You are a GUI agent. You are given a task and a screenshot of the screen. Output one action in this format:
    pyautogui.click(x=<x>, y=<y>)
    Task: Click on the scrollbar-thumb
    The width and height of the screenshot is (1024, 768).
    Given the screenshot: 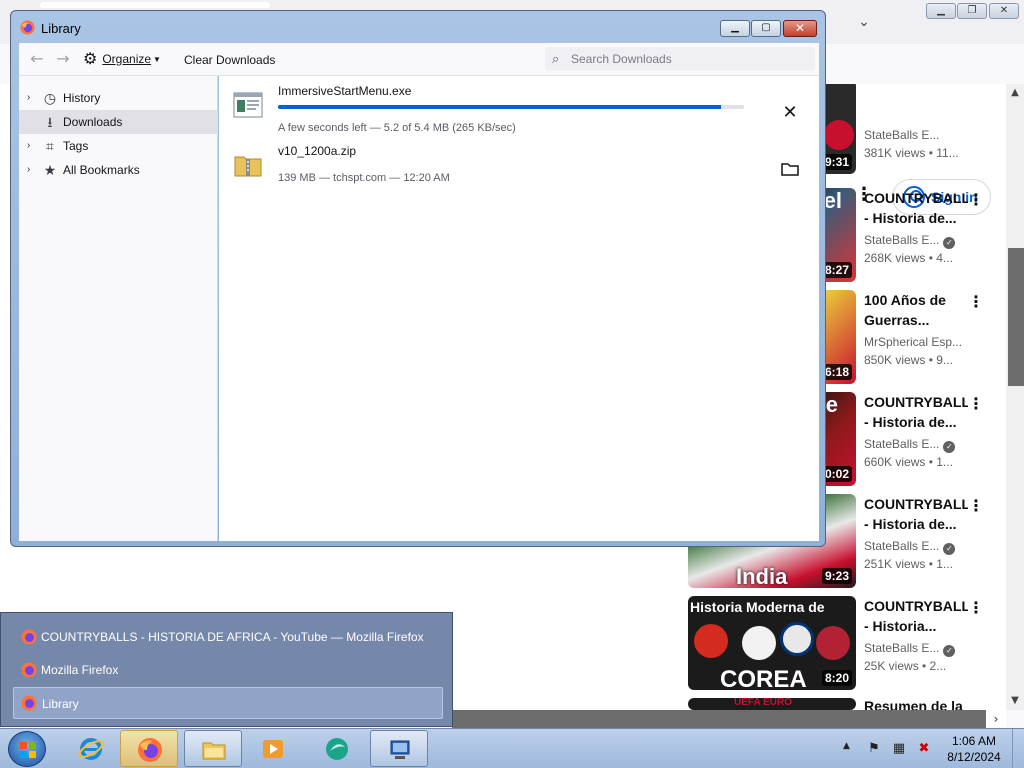 What is the action you would take?
    pyautogui.click(x=1016, y=317)
    